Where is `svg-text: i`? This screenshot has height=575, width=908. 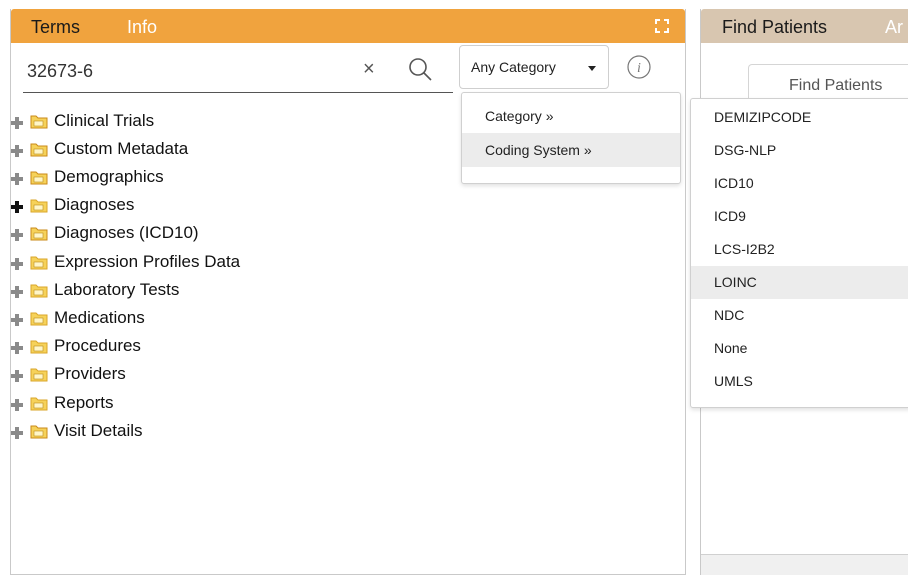 svg-text: i is located at coordinates (639, 68).